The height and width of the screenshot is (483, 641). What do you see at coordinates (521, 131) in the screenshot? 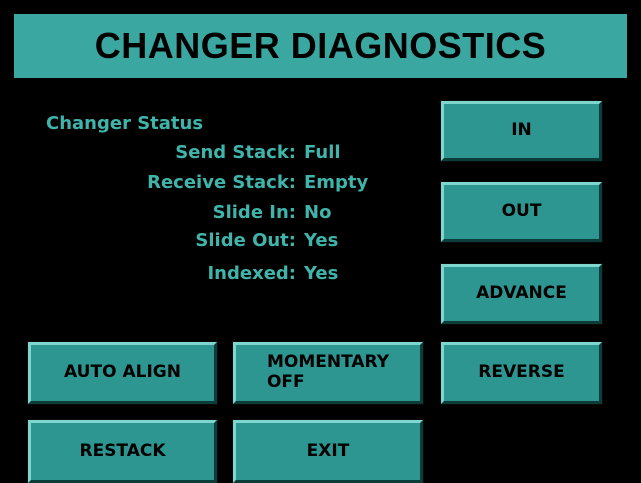
I see `in-button: IN` at bounding box center [521, 131].